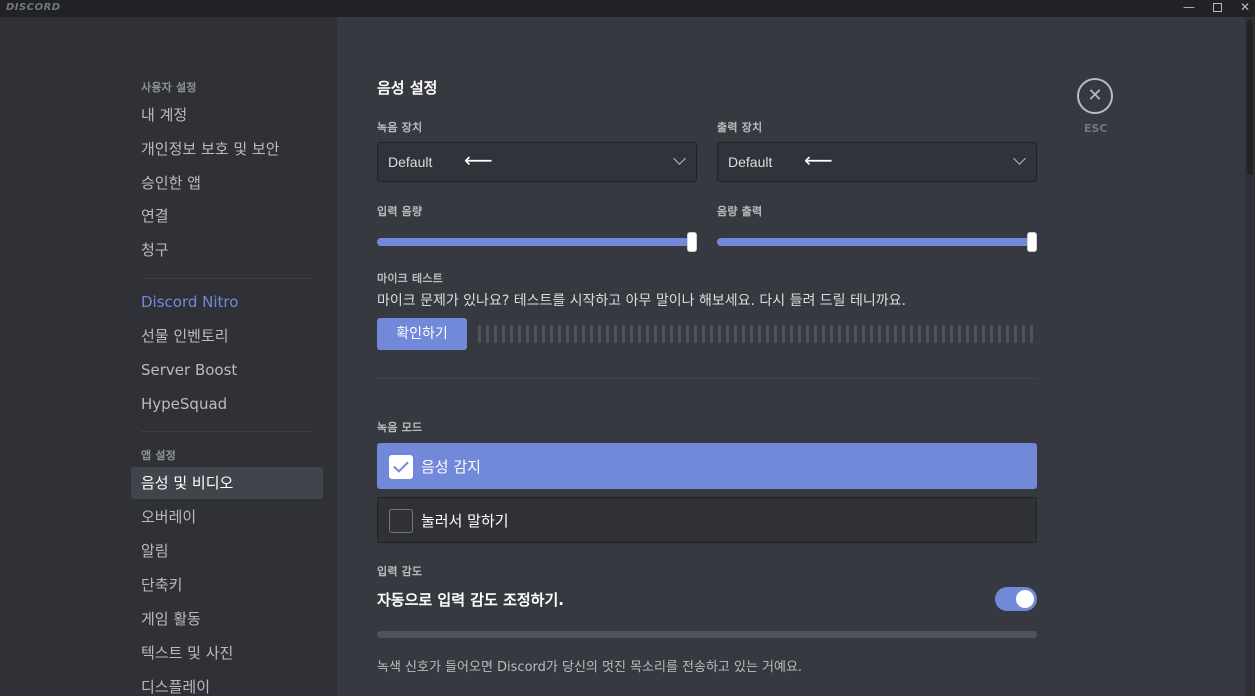 The height and width of the screenshot is (696, 1255). I want to click on sidebar-item-authorized-apps: 승인한 앱, so click(227, 183).